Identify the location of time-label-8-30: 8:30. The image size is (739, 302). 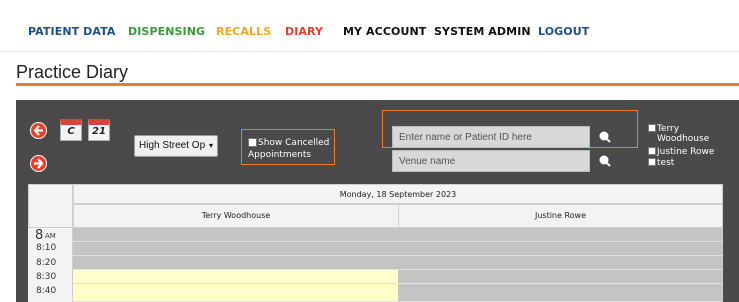
(50, 277).